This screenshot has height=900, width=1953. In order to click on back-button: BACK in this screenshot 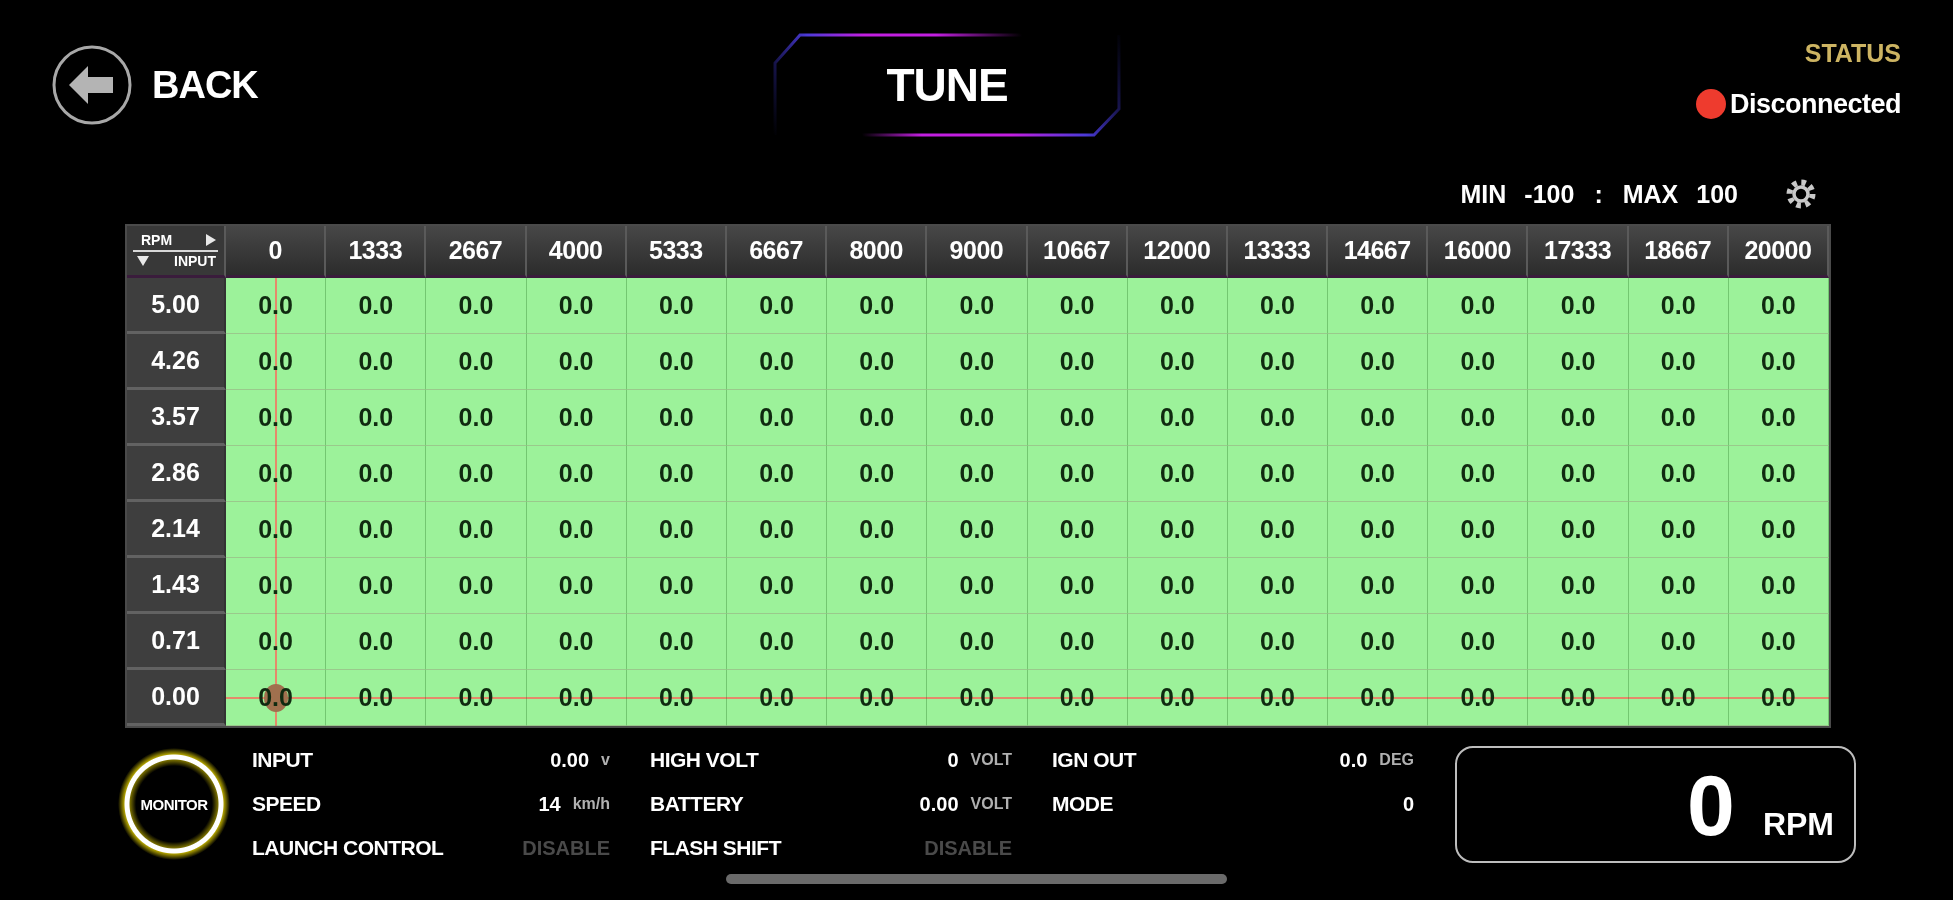, I will do `click(155, 85)`.